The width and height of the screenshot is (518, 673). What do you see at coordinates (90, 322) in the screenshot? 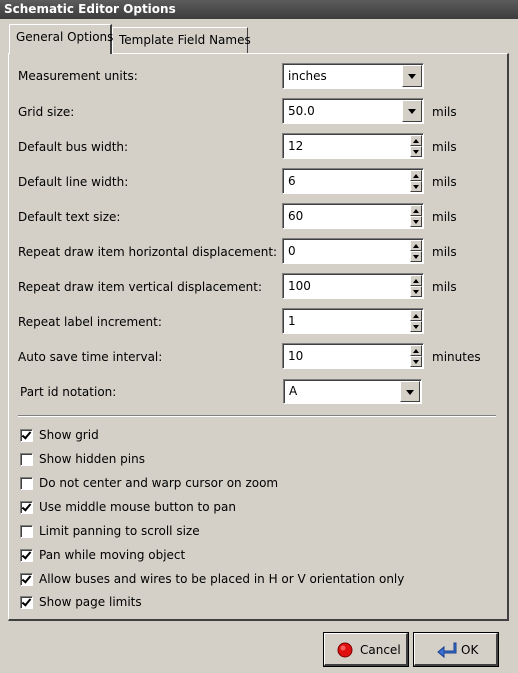
I see `label-increment-label: Repeat label increment:` at bounding box center [90, 322].